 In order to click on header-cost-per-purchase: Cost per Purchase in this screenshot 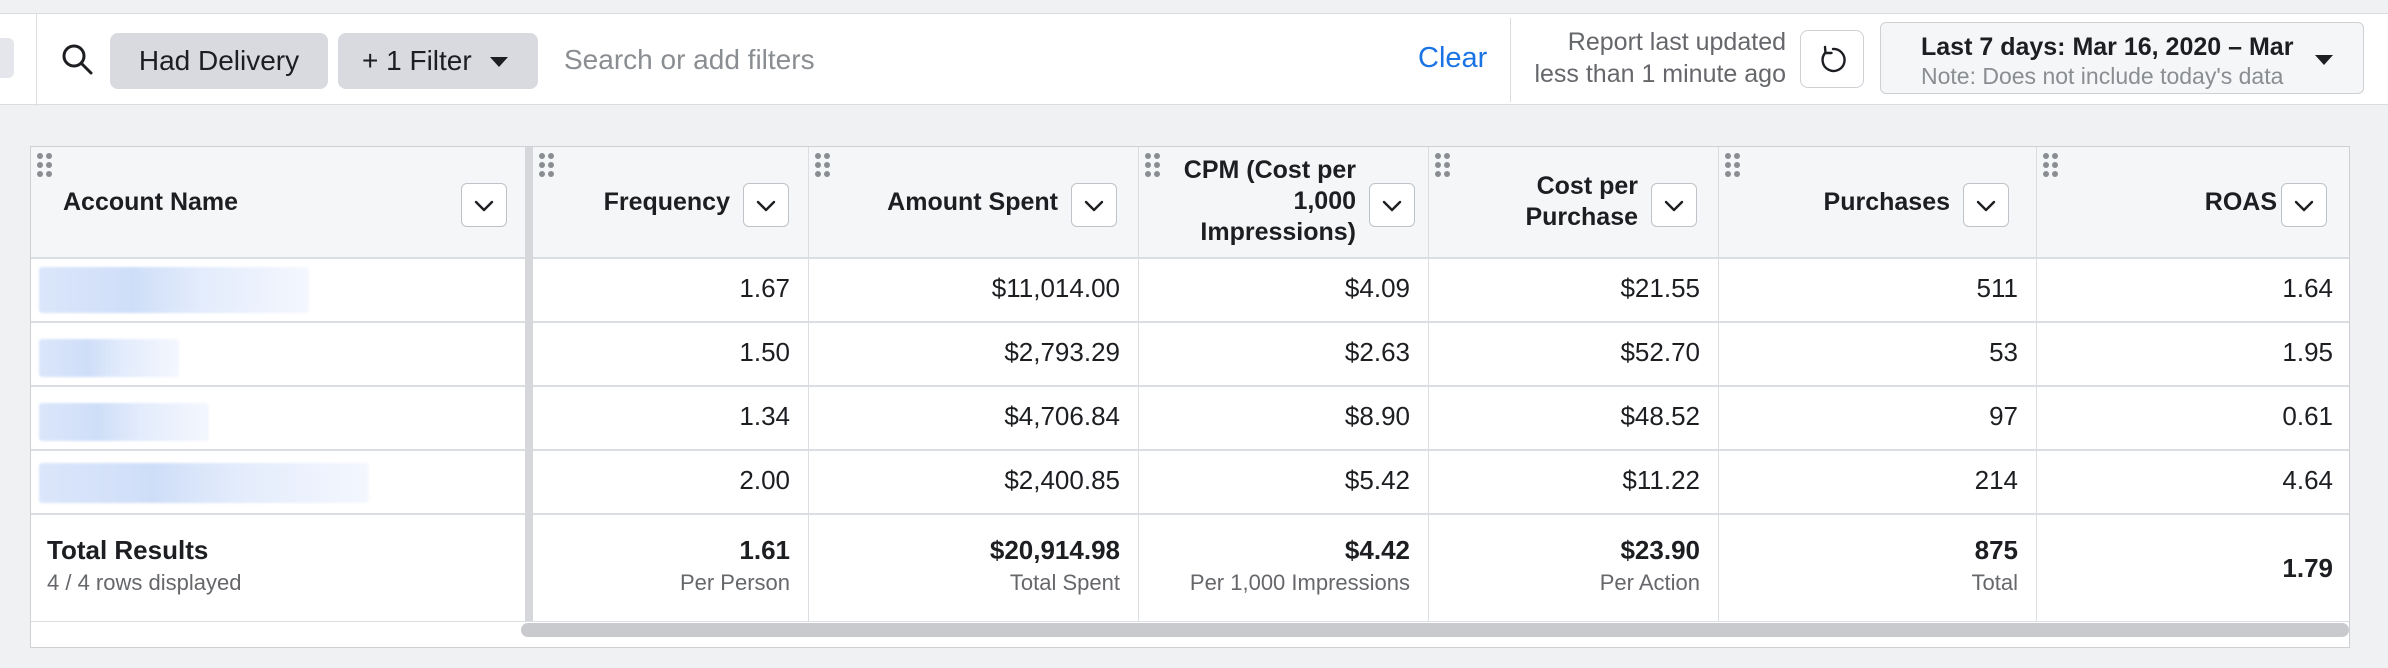, I will do `click(1573, 203)`.